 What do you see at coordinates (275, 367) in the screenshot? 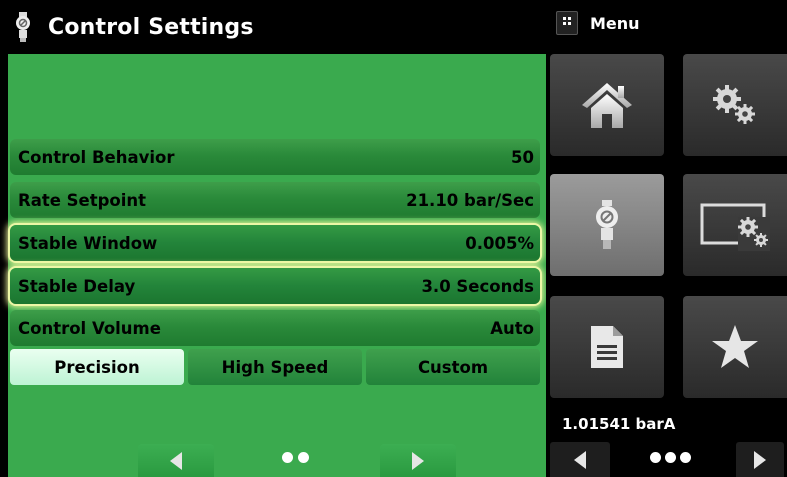
I see `mode-high-speed-button: High Speed` at bounding box center [275, 367].